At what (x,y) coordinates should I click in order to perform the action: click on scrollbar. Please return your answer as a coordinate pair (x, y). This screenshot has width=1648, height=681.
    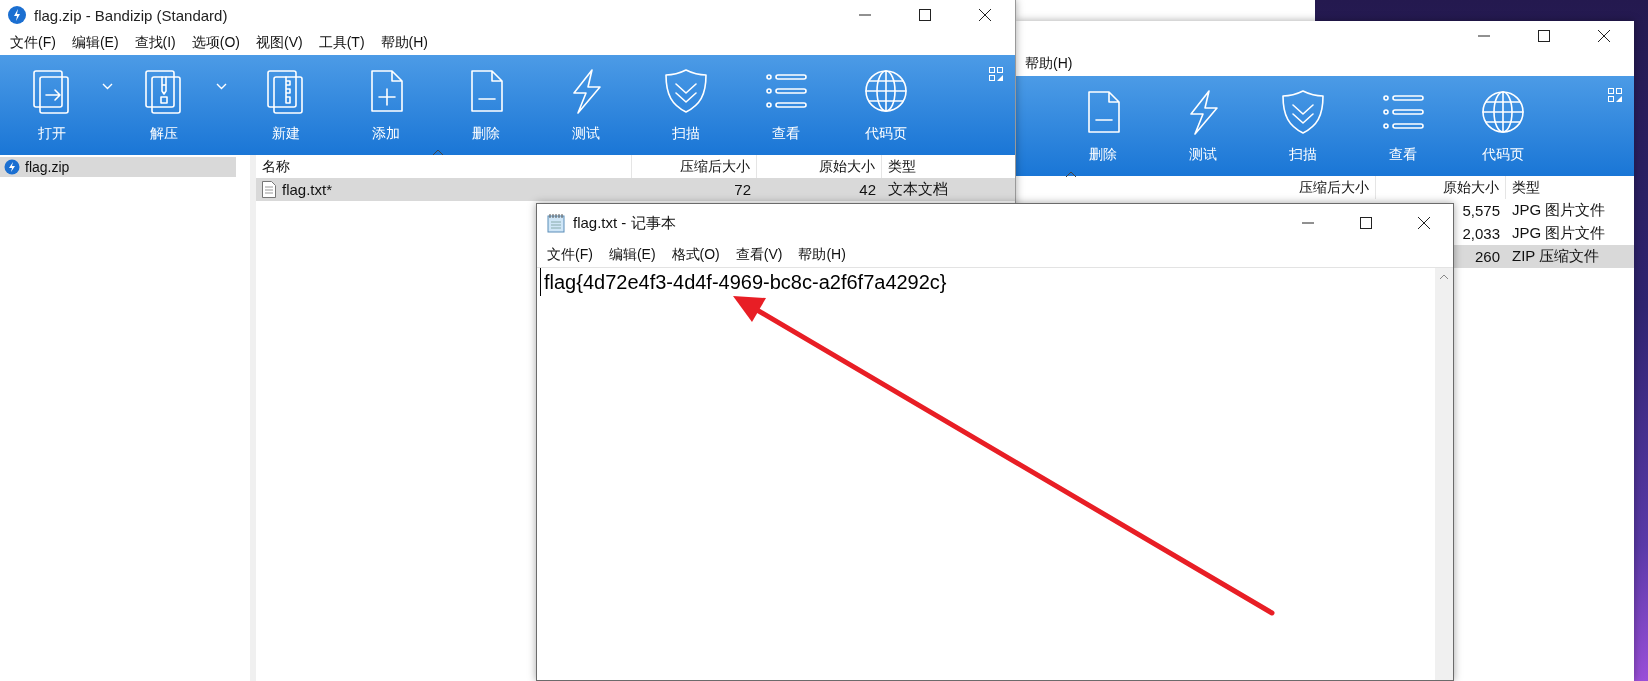
    Looking at the image, I should click on (1444, 474).